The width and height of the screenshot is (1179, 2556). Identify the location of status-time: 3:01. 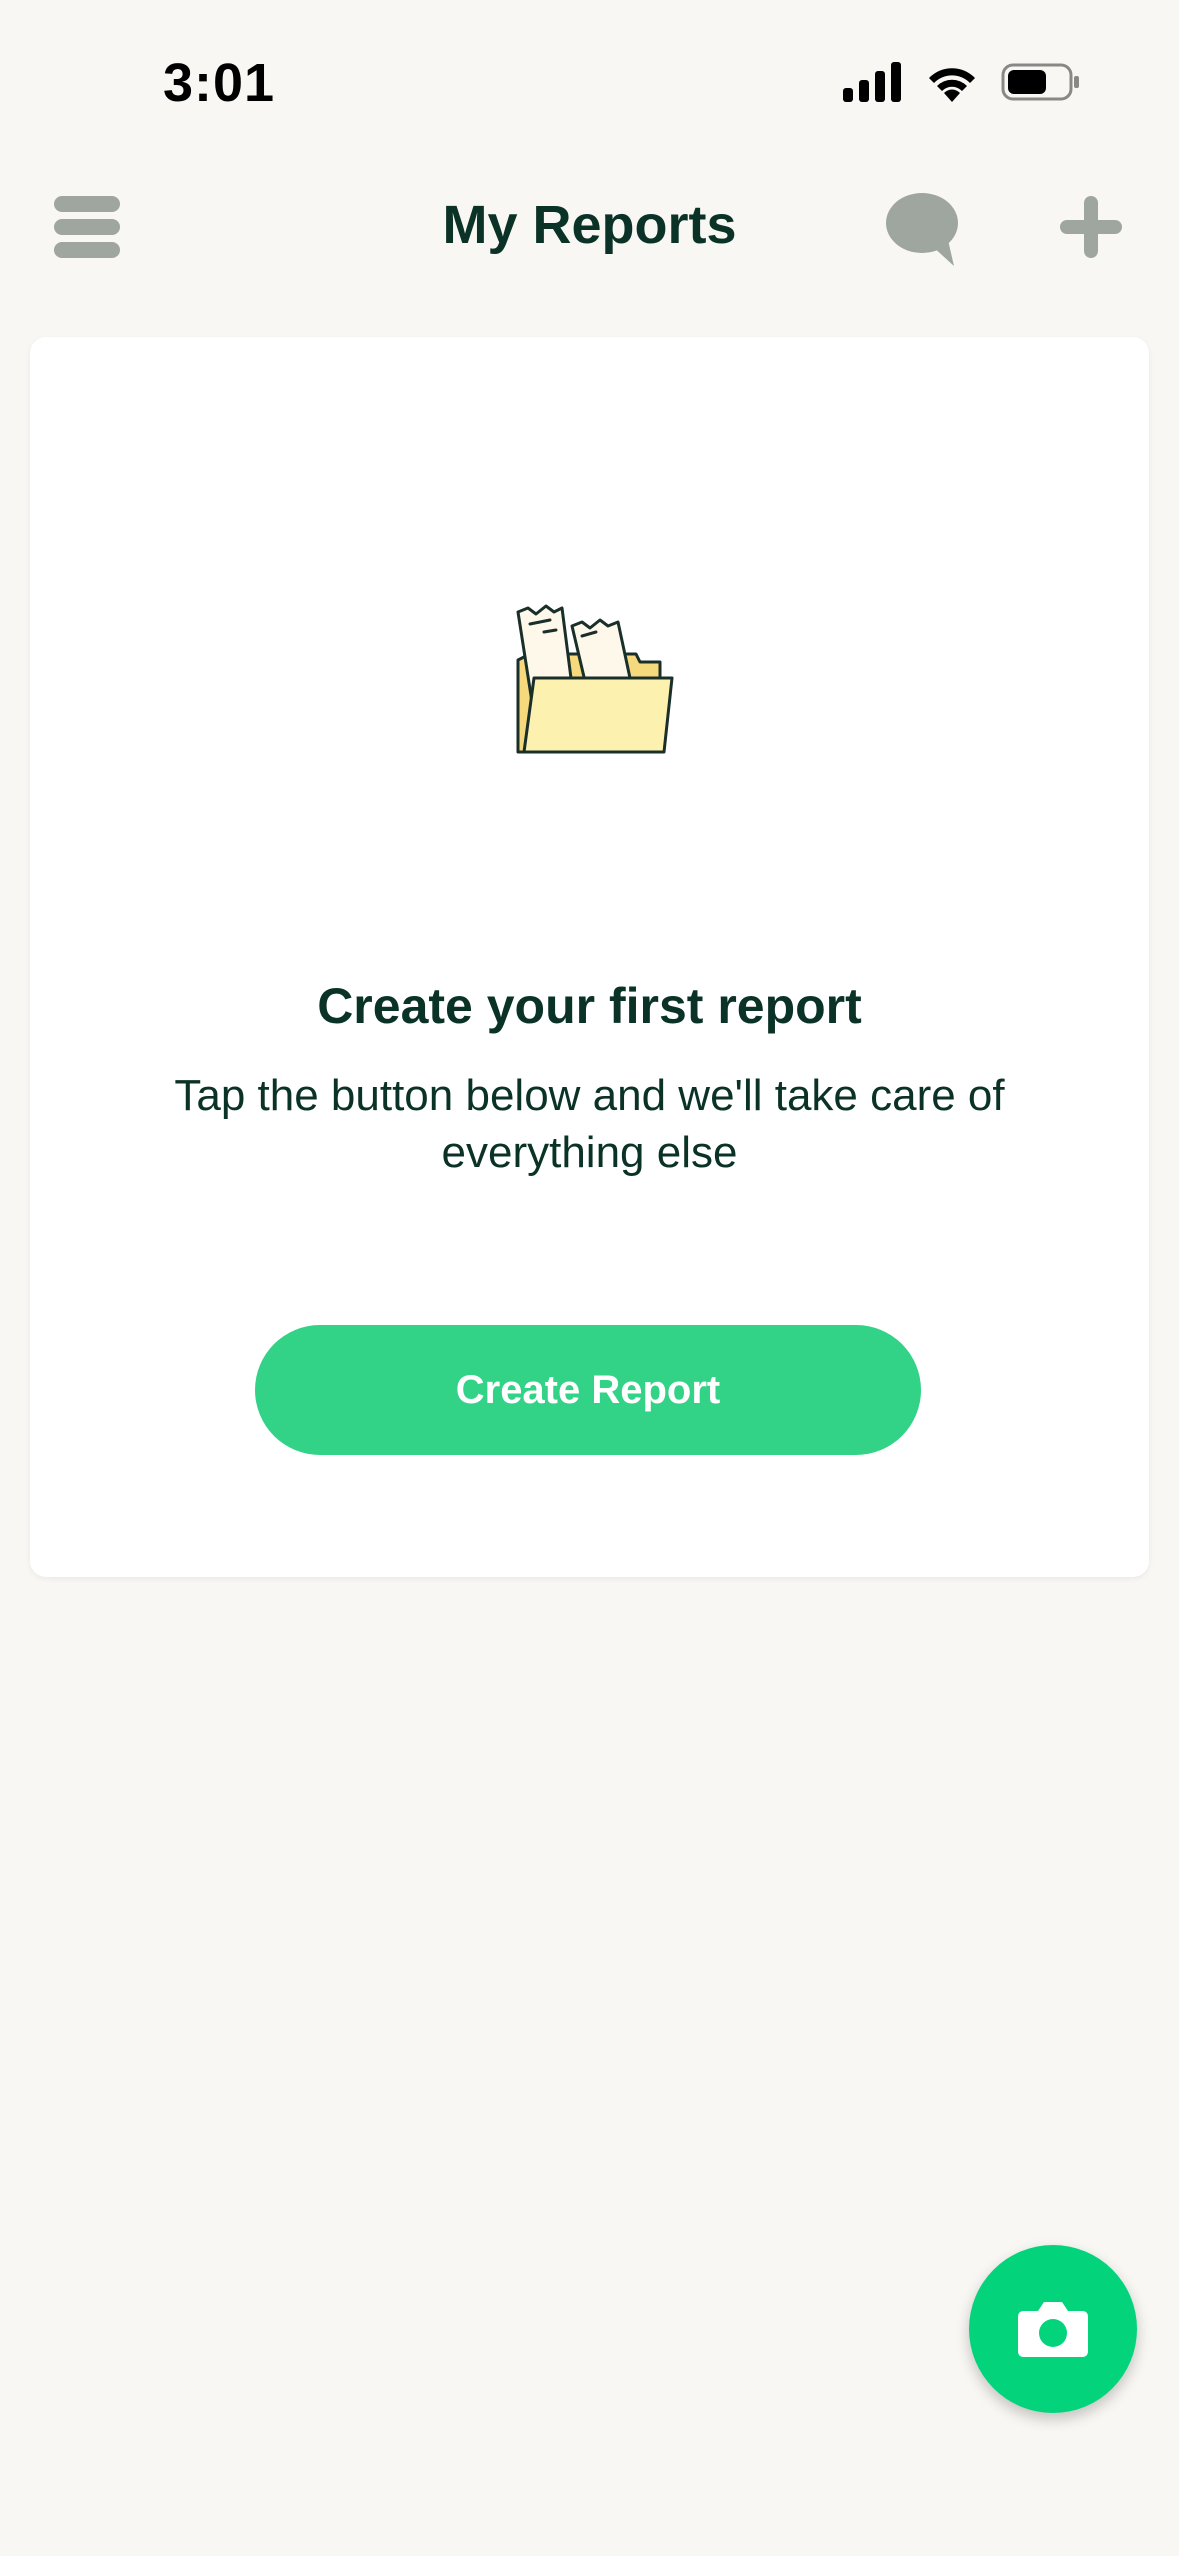
(219, 83).